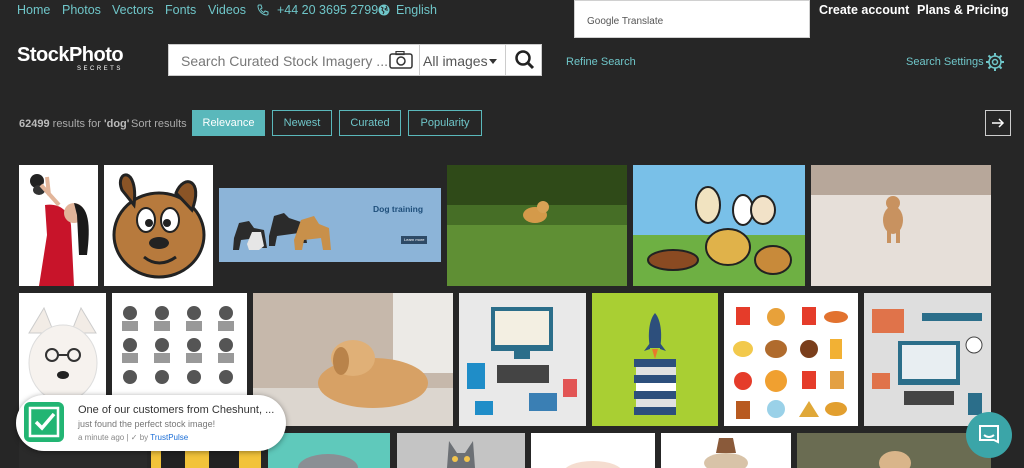 This screenshot has width=1024, height=468. What do you see at coordinates (302, 123) in the screenshot?
I see `sort-newest: Newest` at bounding box center [302, 123].